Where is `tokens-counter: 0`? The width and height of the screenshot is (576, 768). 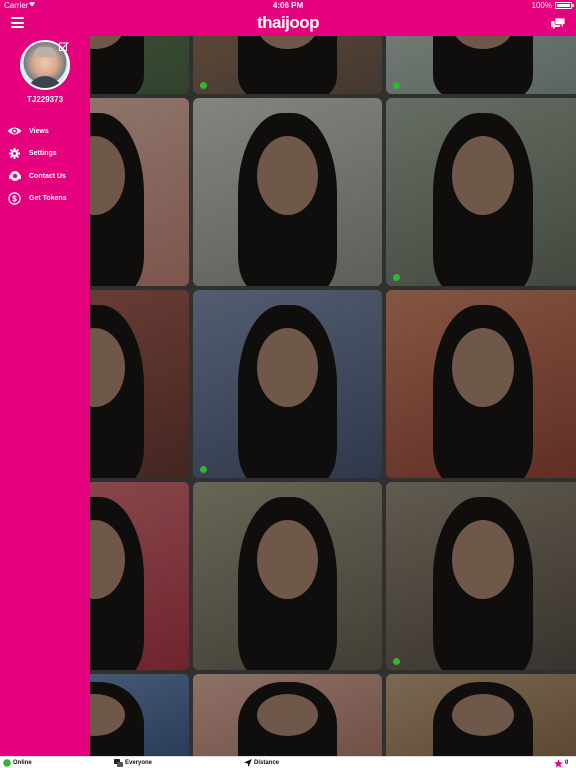
tokens-counter: 0 is located at coordinates (561, 763).